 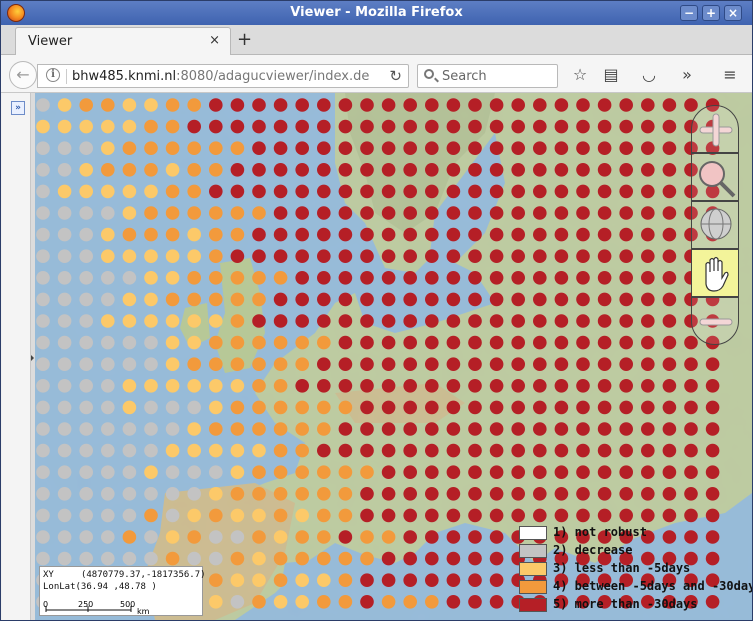 What do you see at coordinates (18, 108) in the screenshot?
I see `expand-panel-button: »` at bounding box center [18, 108].